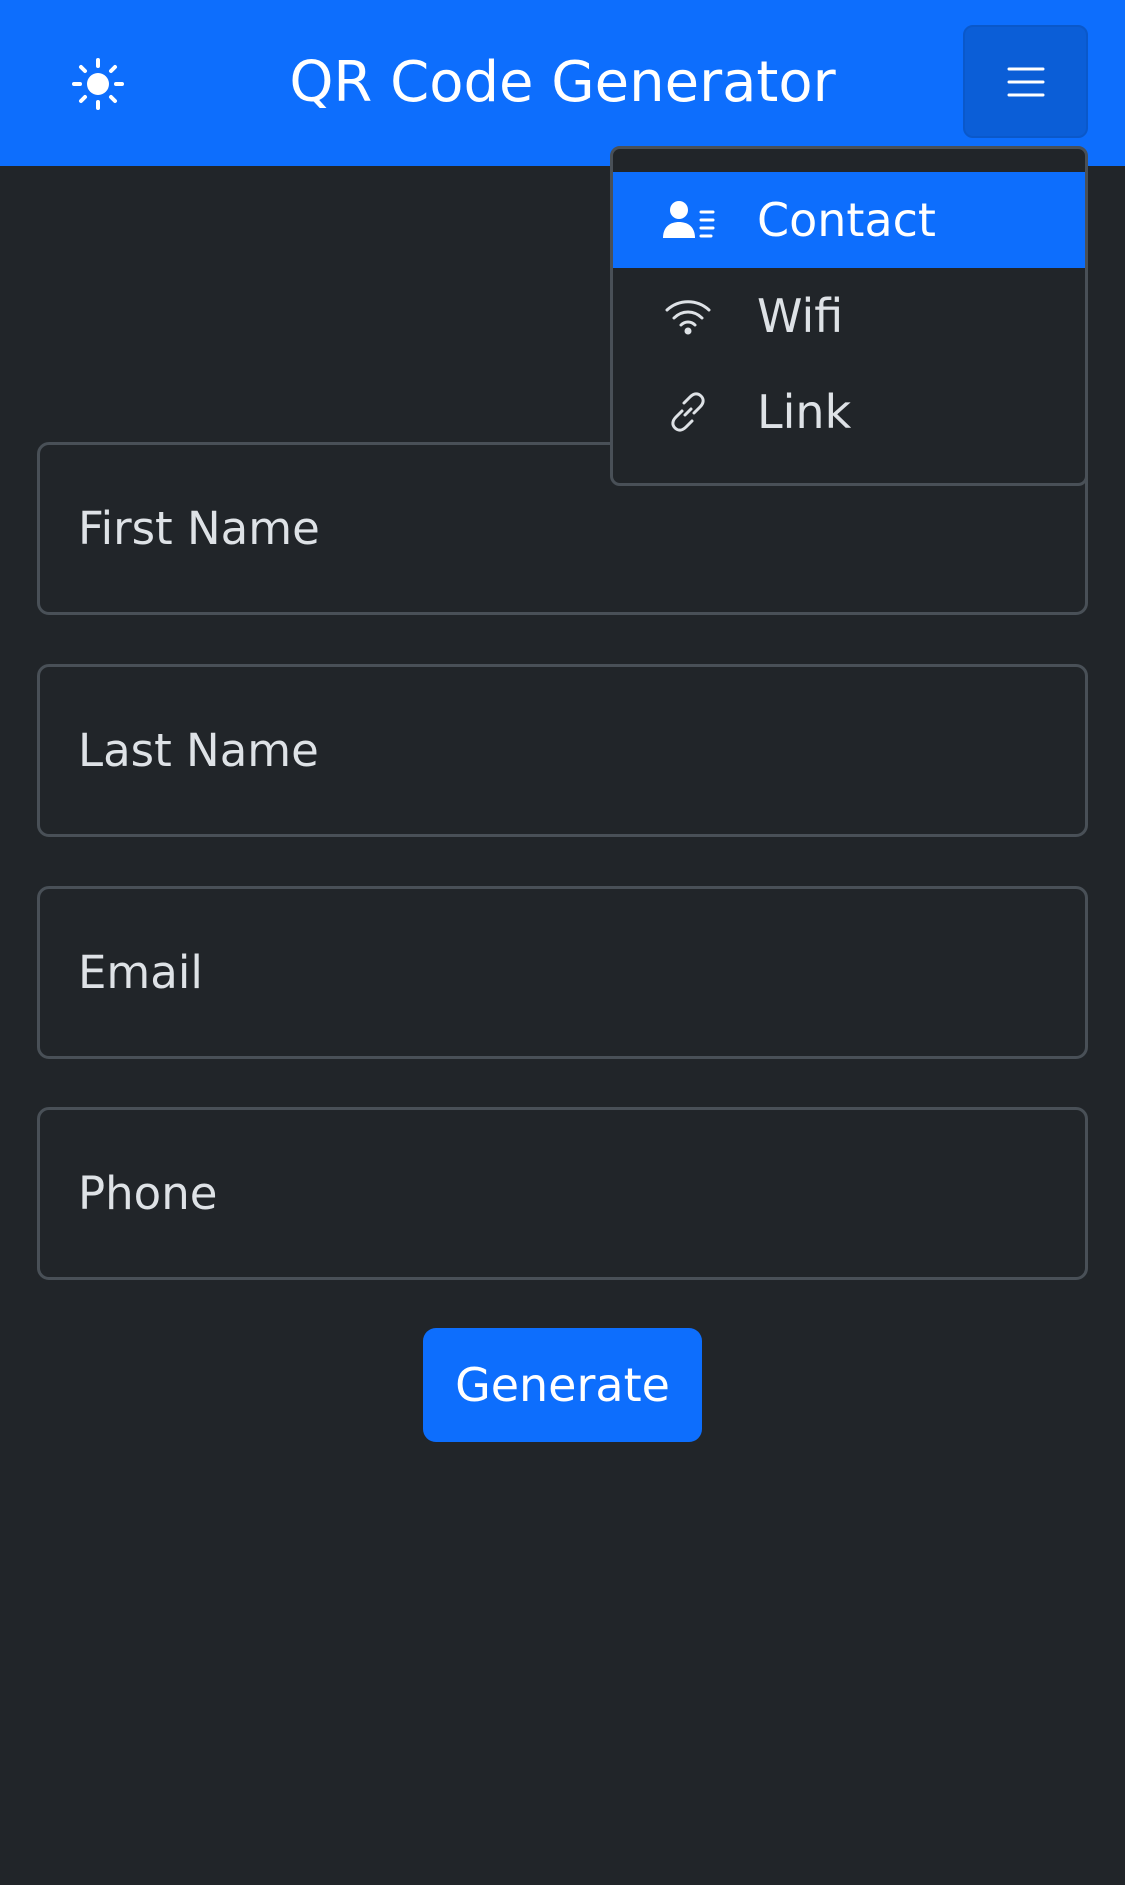 The image size is (1125, 1885). I want to click on menu-item-link: Link, so click(849, 412).